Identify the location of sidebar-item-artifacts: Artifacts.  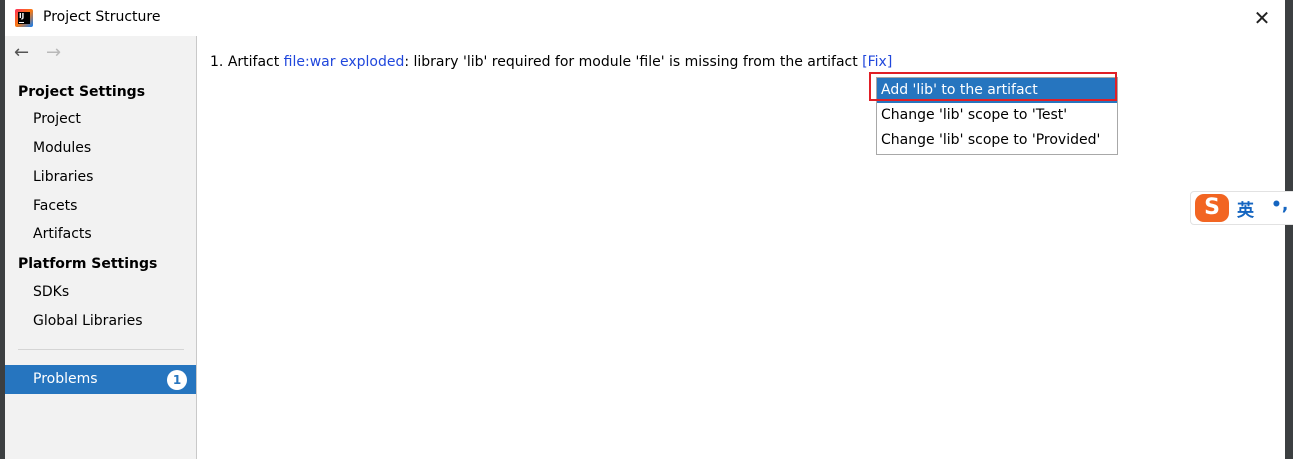
(62, 234).